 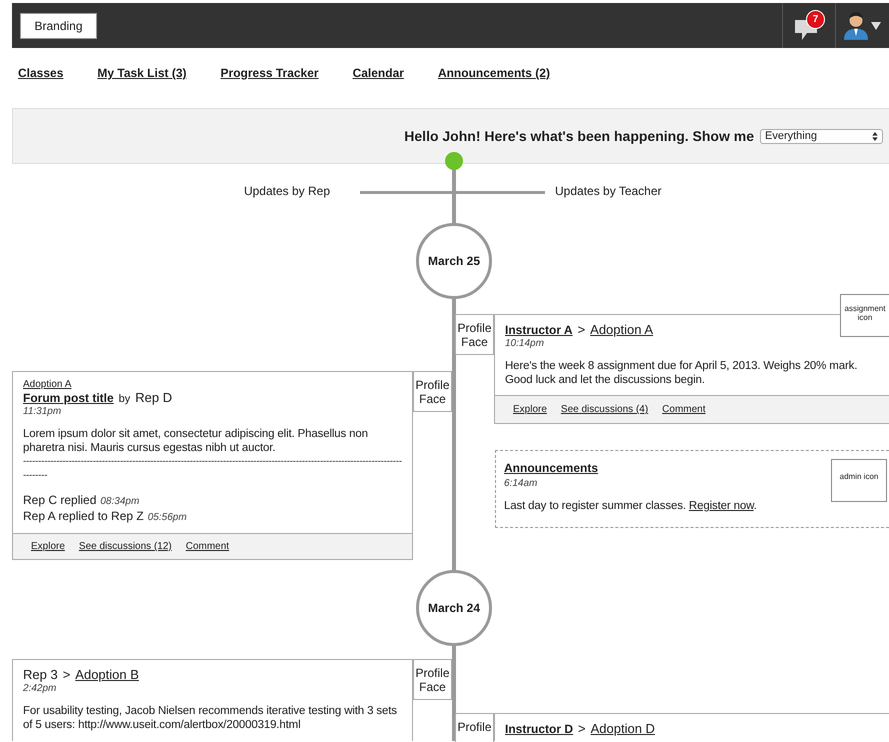 What do you see at coordinates (681, 373) in the screenshot?
I see `post-text: Here's the week 8 assignment due for April 5, 2013. Weighs 20% mark. Good luck and let the discussions begin.` at bounding box center [681, 373].